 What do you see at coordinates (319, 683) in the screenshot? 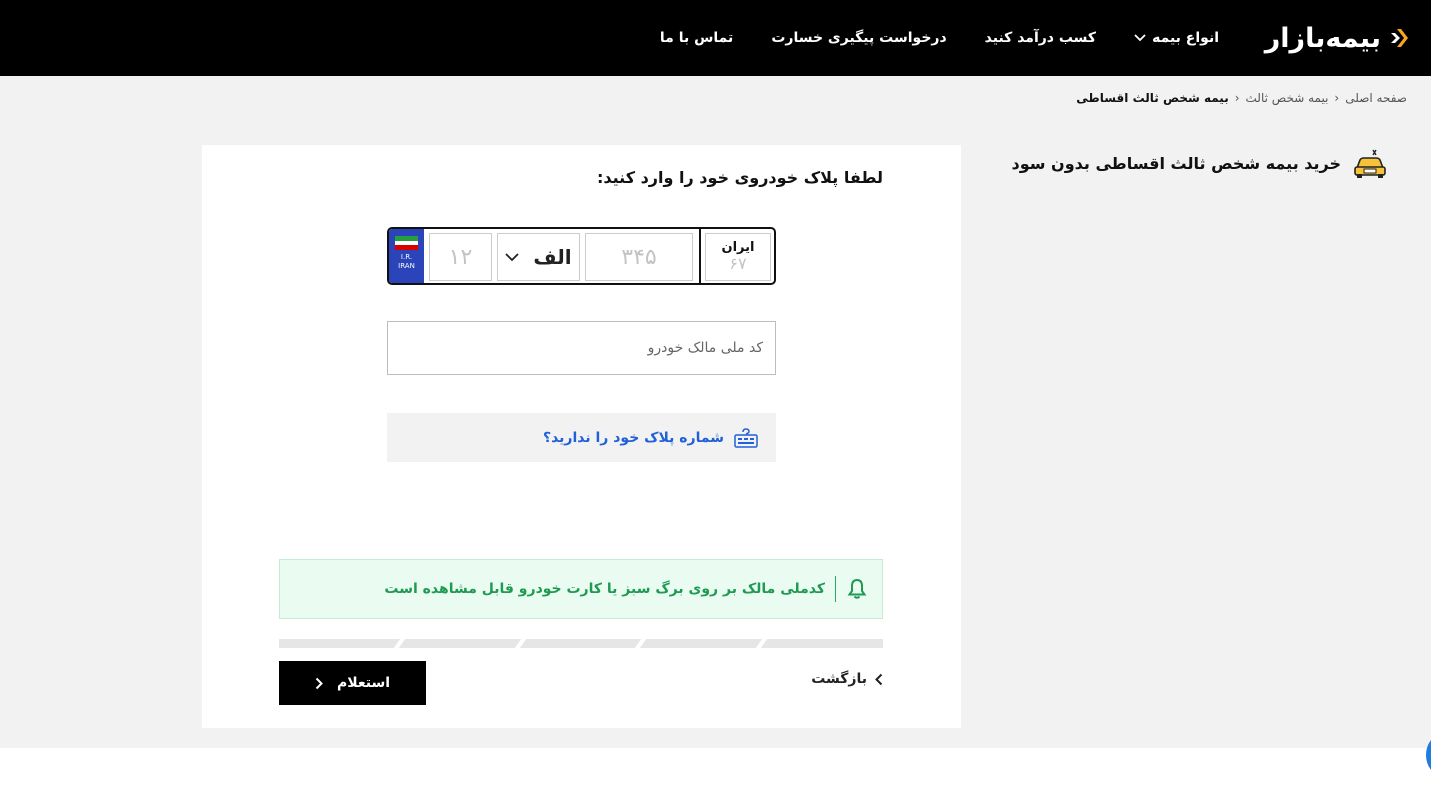
I see `chevron-right-icon` at bounding box center [319, 683].